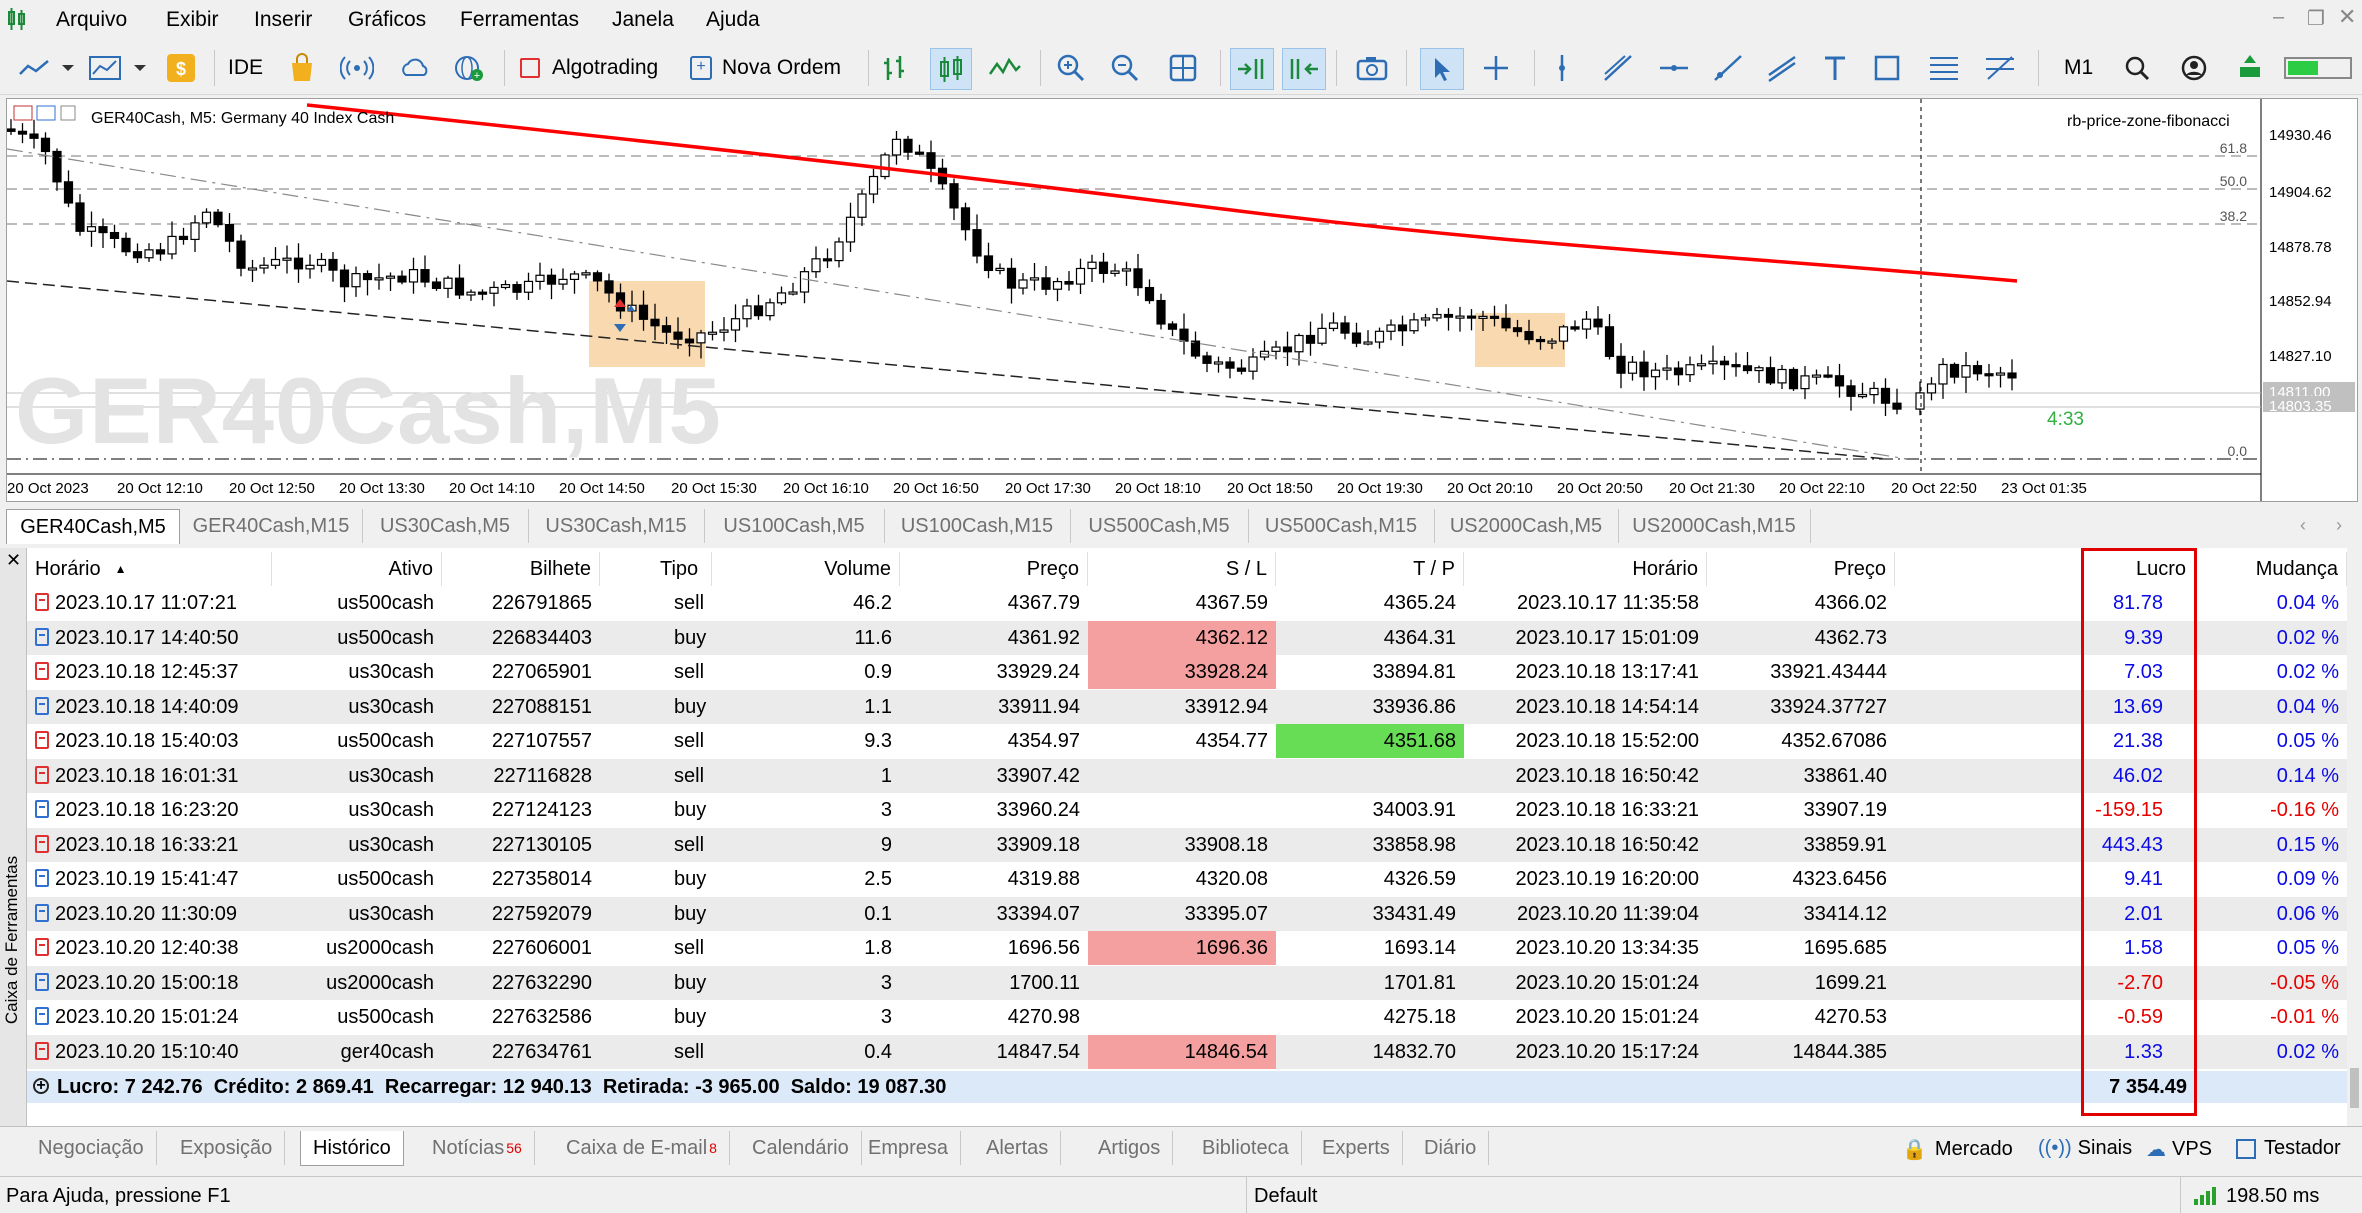 This screenshot has height=1213, width=2362. What do you see at coordinates (445, 526) in the screenshot?
I see `tab-us30cash-m5: US30Cash,M5` at bounding box center [445, 526].